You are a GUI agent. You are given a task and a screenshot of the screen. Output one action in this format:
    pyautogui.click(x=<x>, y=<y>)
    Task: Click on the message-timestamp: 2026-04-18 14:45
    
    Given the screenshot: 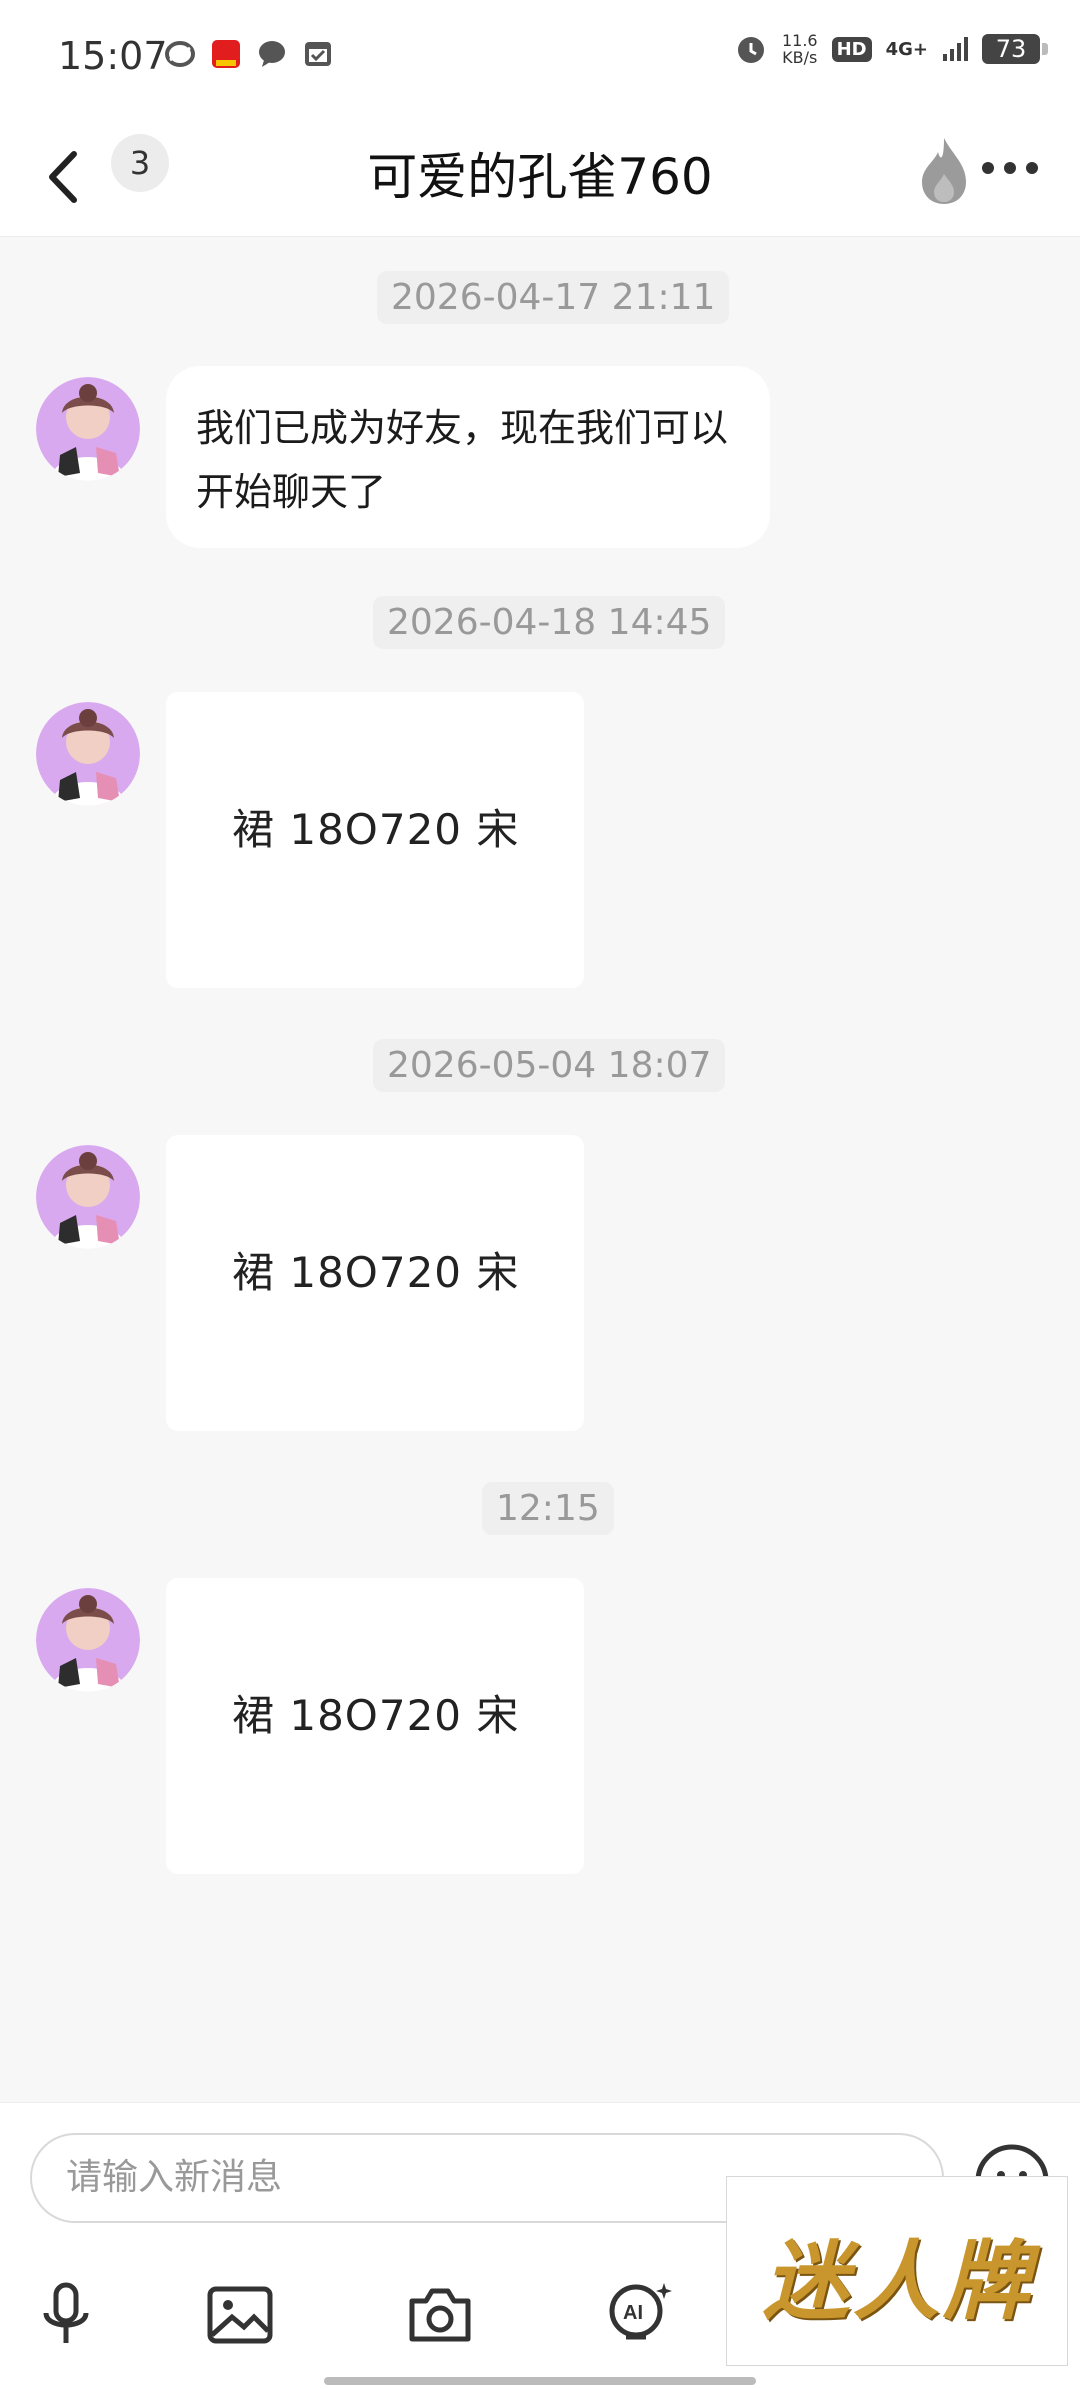 What is the action you would take?
    pyautogui.click(x=549, y=622)
    